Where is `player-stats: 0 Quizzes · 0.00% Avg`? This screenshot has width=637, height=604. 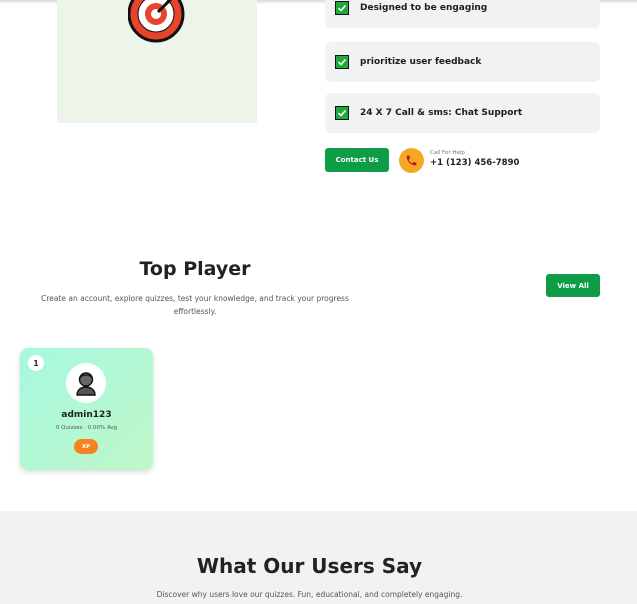 player-stats: 0 Quizzes · 0.00% Avg is located at coordinates (86, 428).